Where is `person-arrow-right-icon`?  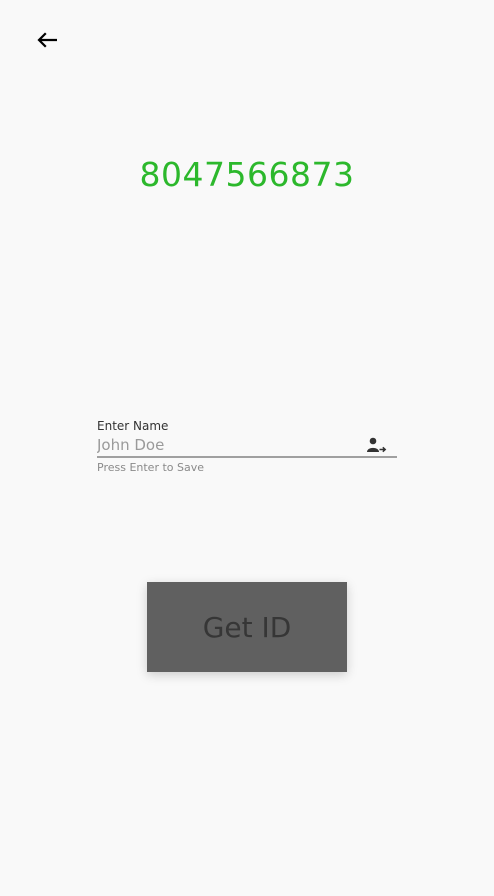 person-arrow-right-icon is located at coordinates (377, 445).